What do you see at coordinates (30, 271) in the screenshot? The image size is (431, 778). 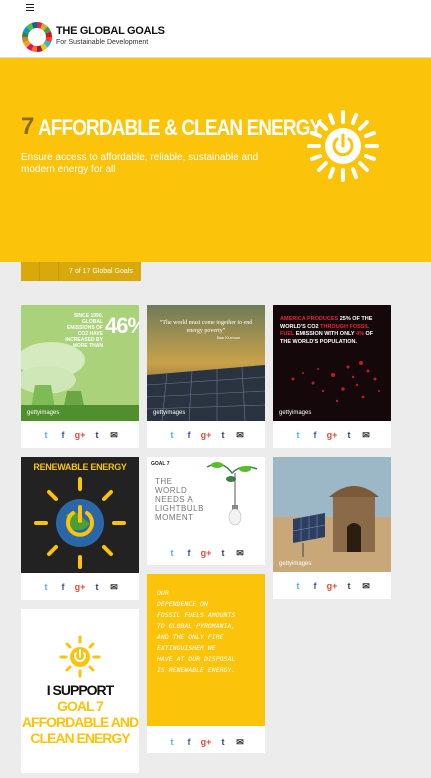 I see `prev-goal-button` at bounding box center [30, 271].